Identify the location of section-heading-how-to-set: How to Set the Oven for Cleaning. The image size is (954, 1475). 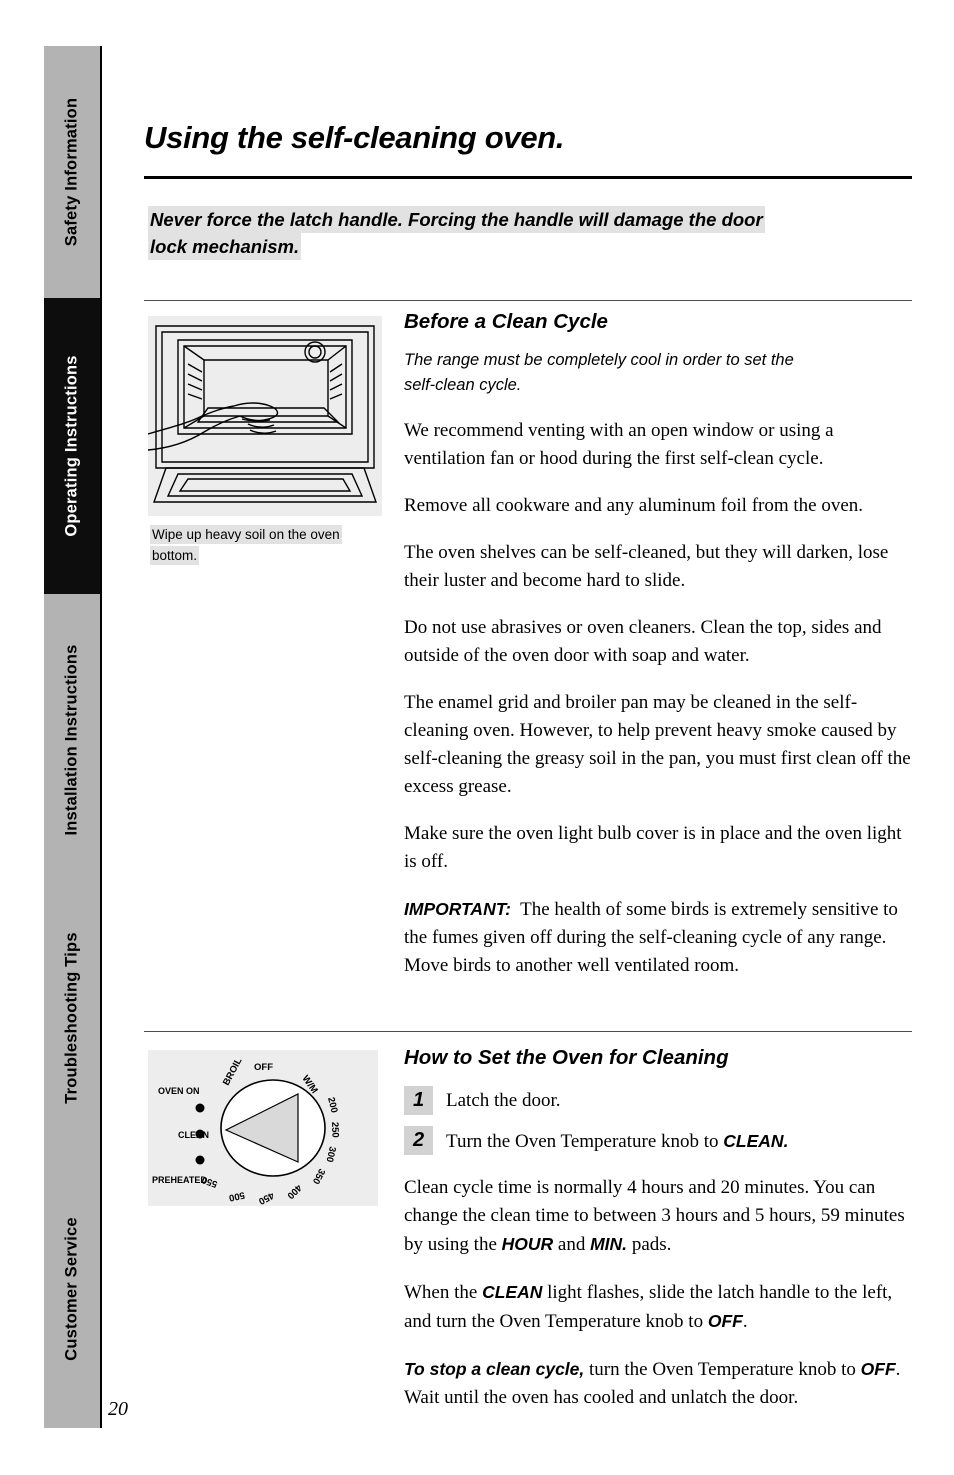
(566, 1057).